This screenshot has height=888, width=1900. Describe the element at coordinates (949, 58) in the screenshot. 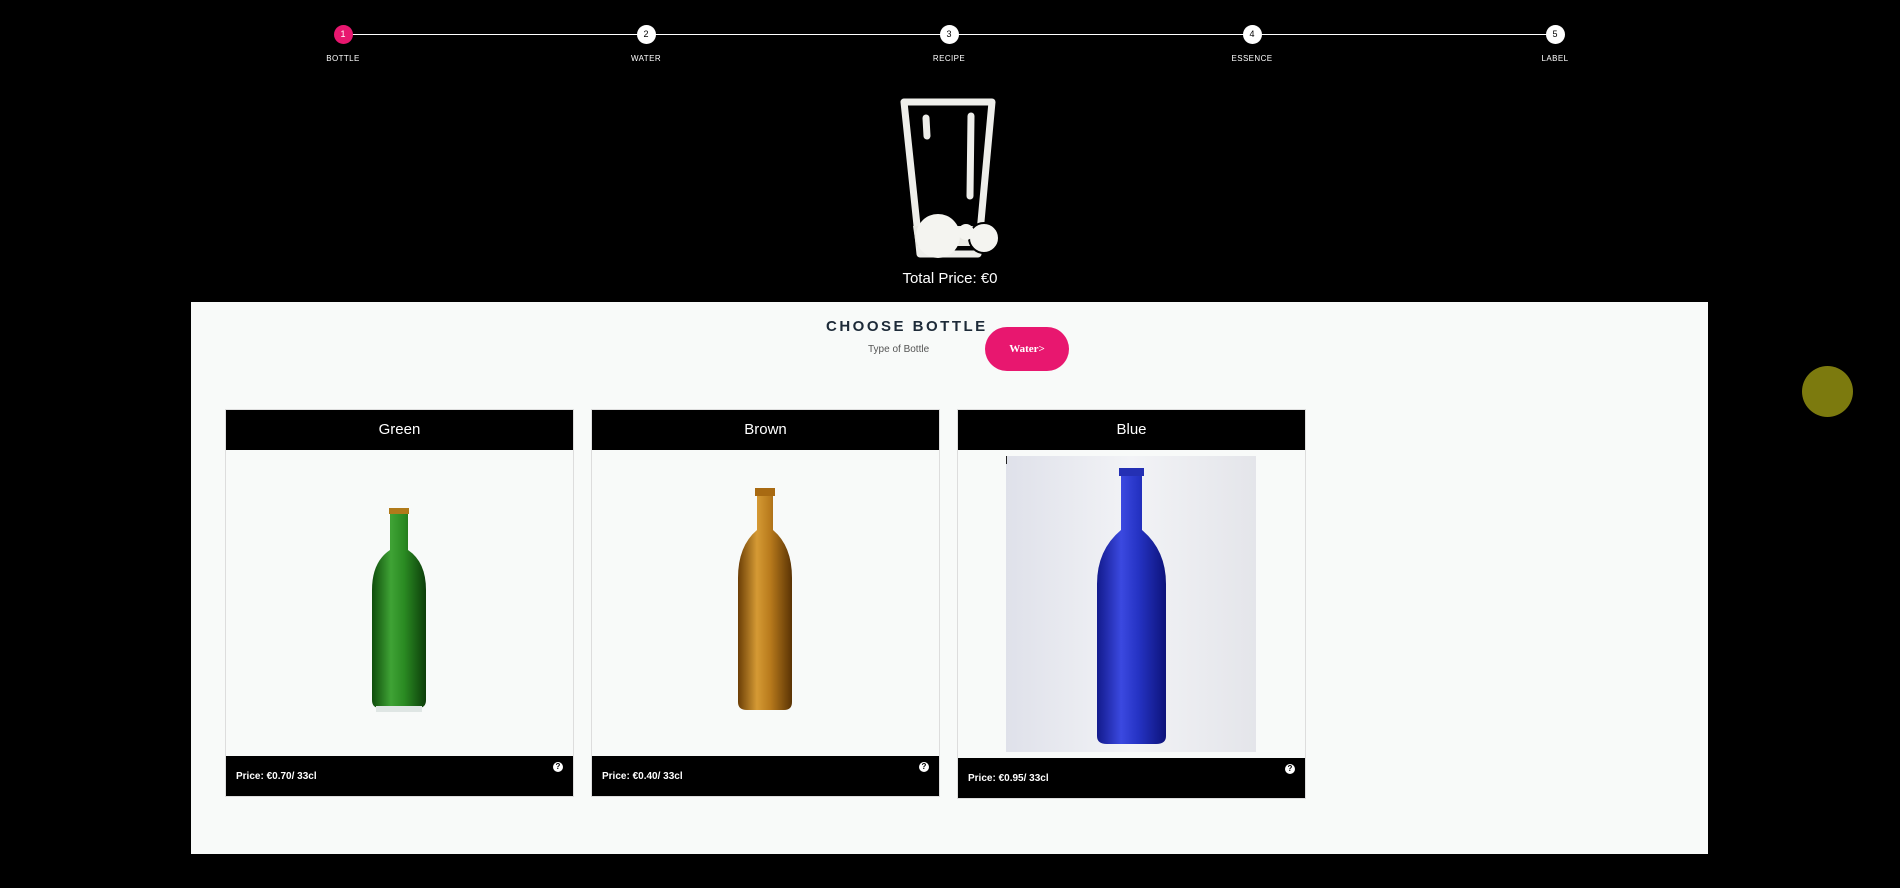

I see `step-label: RECIPE` at that location.